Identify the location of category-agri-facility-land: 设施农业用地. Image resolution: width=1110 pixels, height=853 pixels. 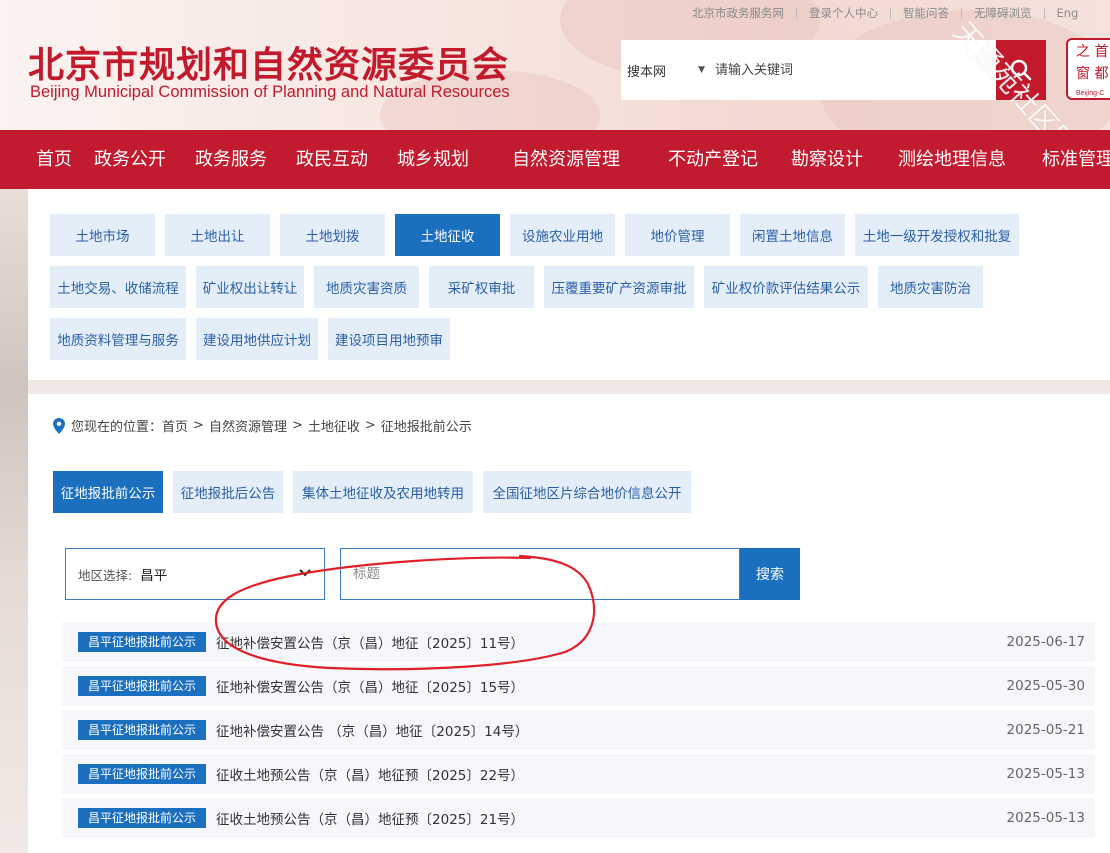
(562, 235).